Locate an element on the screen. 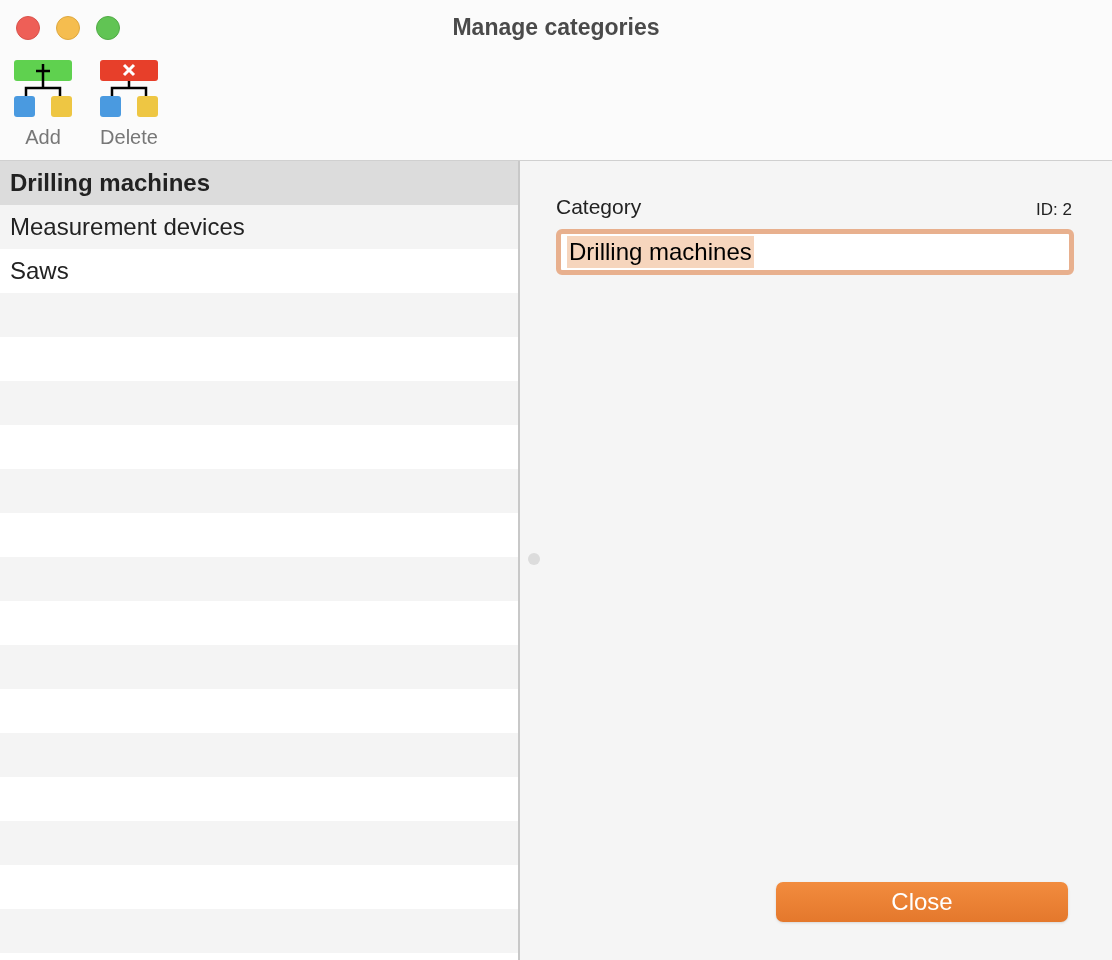 The height and width of the screenshot is (960, 1112). splitter-handle-icon is located at coordinates (534, 559).